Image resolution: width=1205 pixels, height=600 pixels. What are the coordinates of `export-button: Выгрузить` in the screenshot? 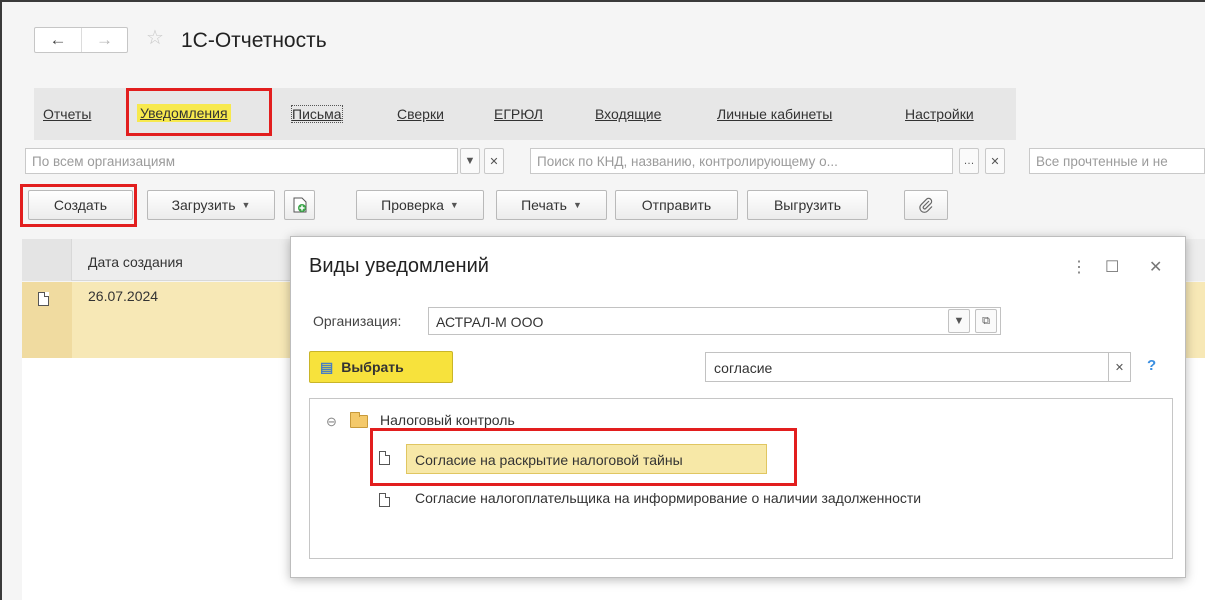 It's located at (807, 205).